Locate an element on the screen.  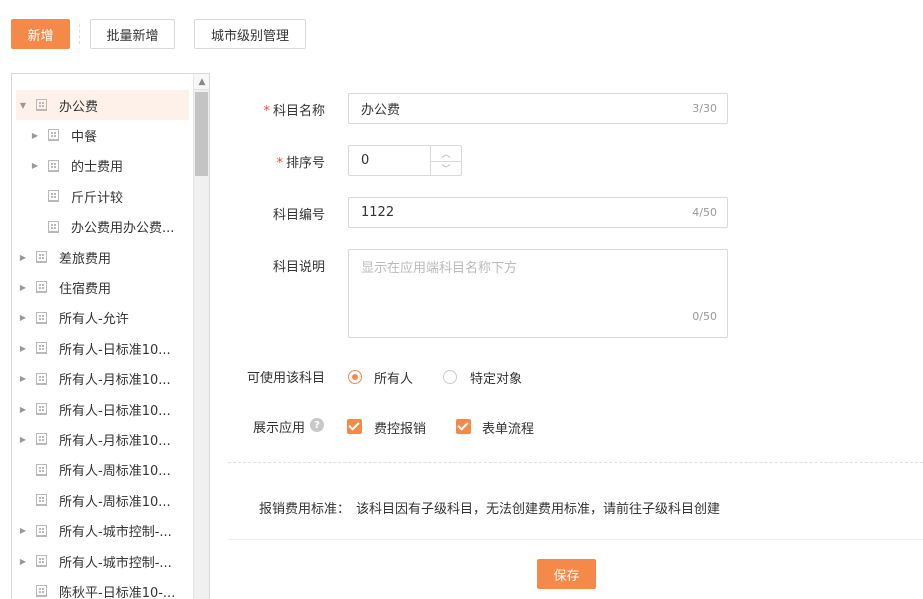
checkbox-expense-label: 费控报销 is located at coordinates (400, 427).